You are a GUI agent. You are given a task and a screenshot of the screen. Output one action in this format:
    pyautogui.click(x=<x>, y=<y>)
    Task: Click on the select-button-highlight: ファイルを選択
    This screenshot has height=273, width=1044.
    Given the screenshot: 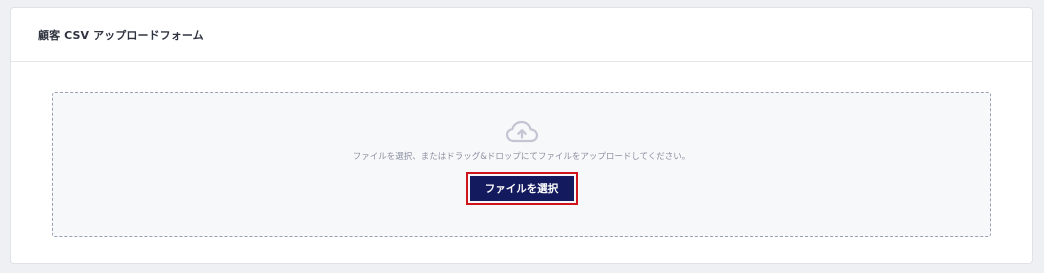 What is the action you would take?
    pyautogui.click(x=521, y=188)
    